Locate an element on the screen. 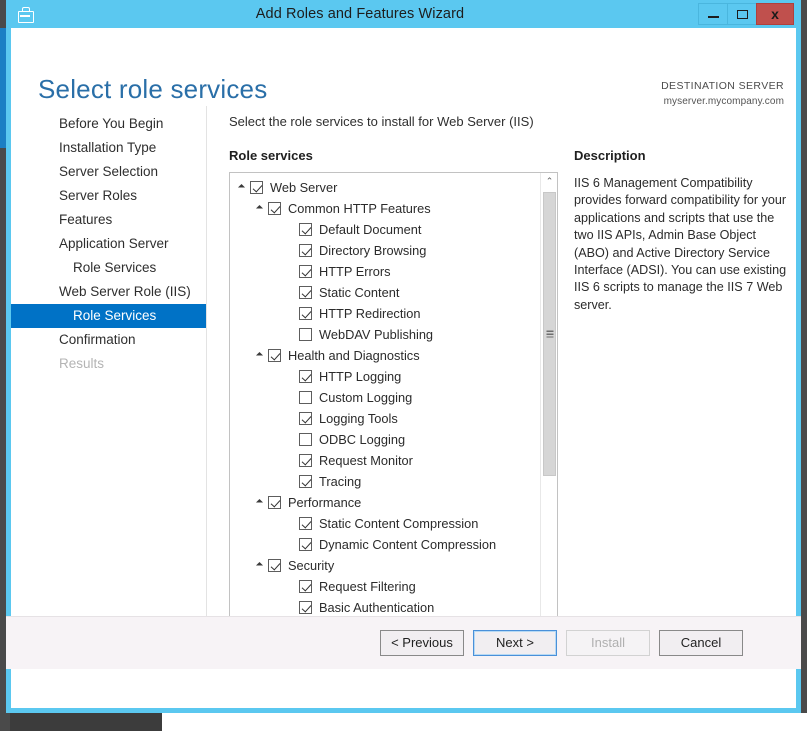  sidebar-item-confirmation: Confirmation is located at coordinates (108, 340).